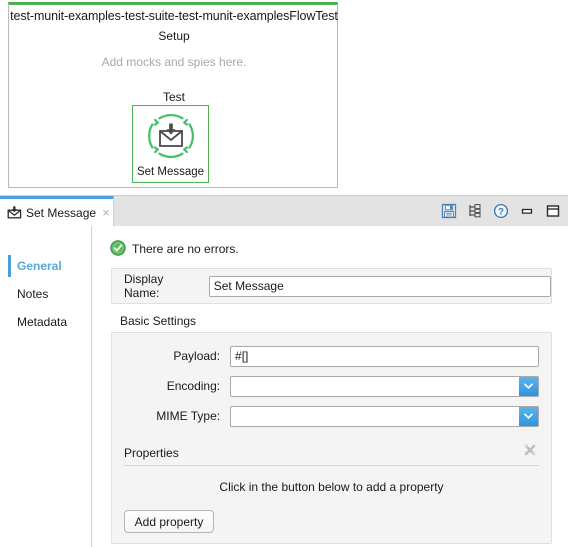  Describe the element at coordinates (185, 249) in the screenshot. I see `status-text: There are no errors.` at that location.